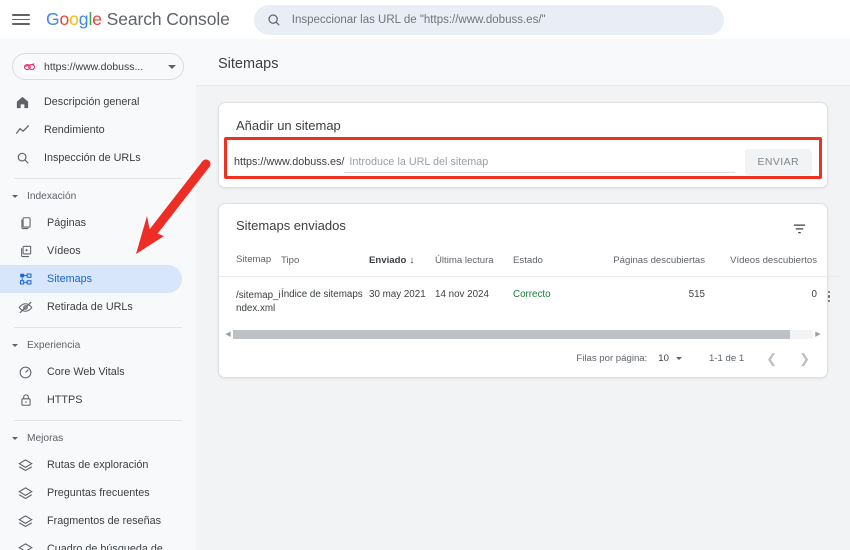  Describe the element at coordinates (670, 358) in the screenshot. I see `rows-per-page-select: 10` at that location.